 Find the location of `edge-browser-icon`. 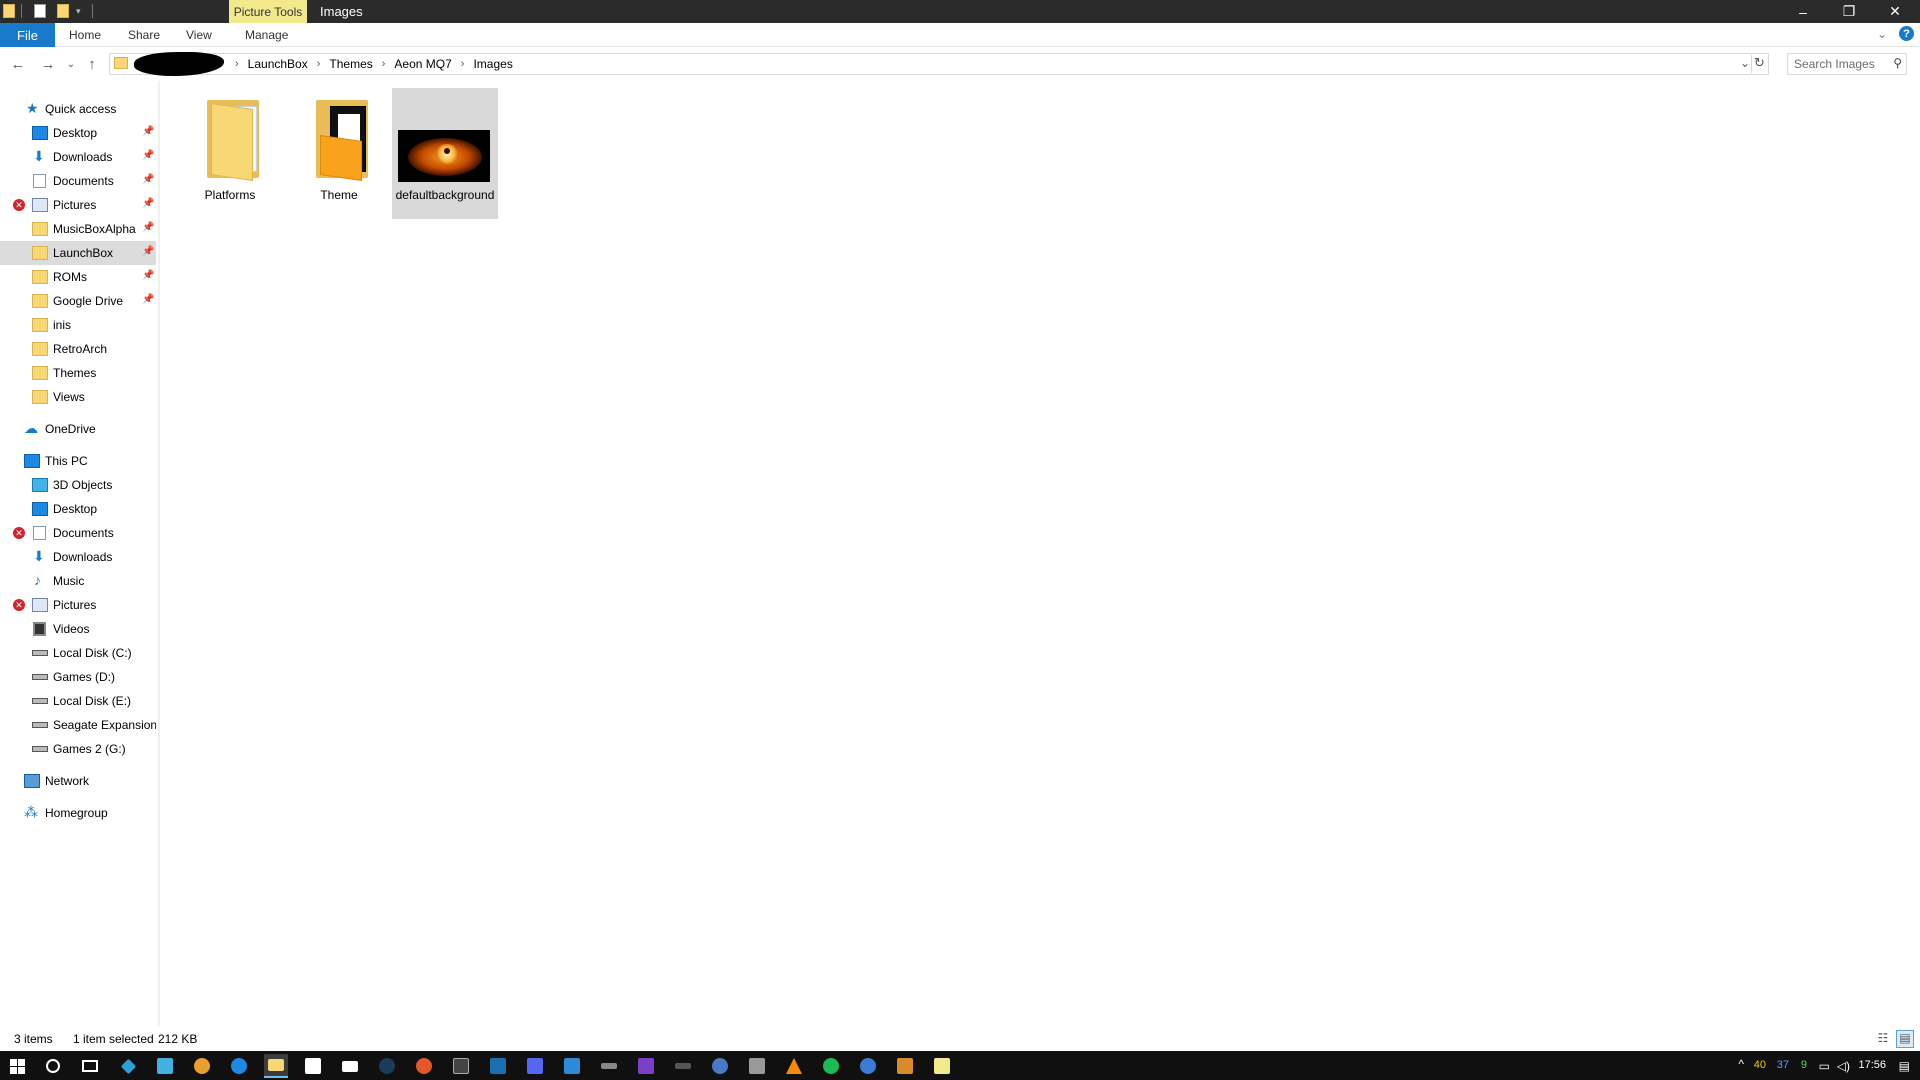

edge-browser-icon is located at coordinates (239, 1066).